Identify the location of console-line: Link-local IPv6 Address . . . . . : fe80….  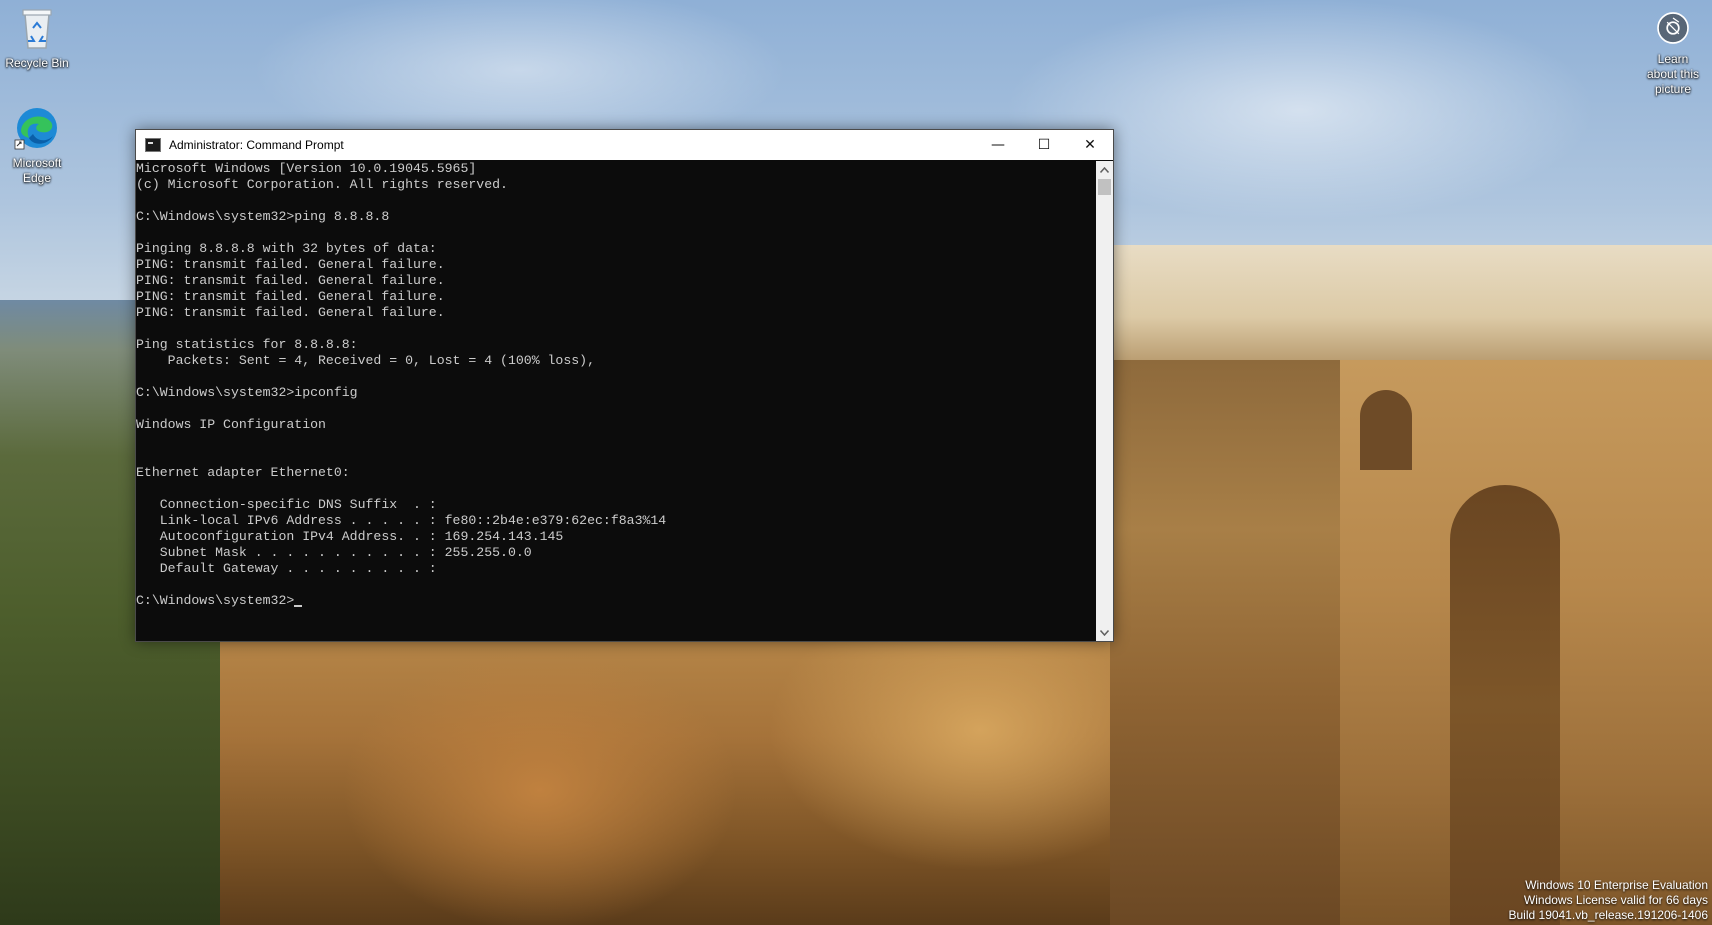
(401, 520).